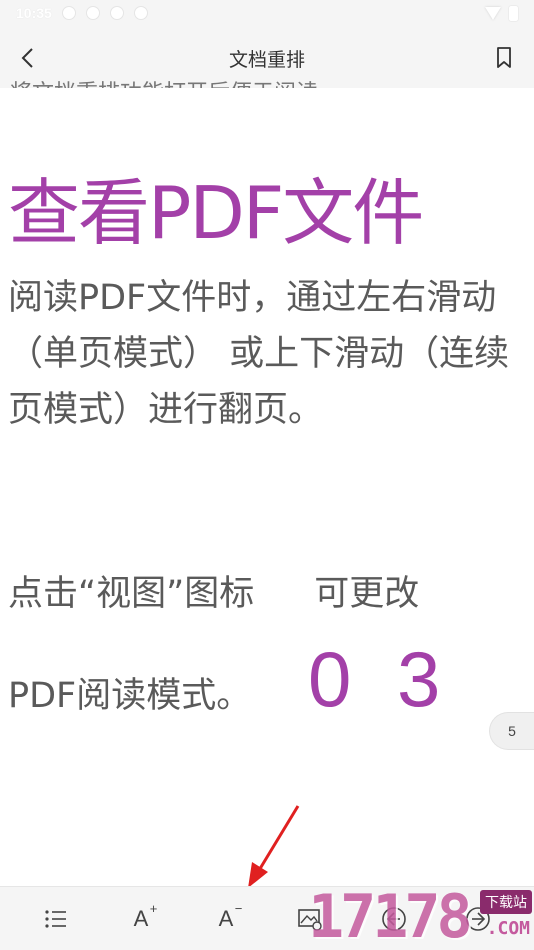 This screenshot has height=950, width=534. I want to click on font-increase-icon: A +, so click(145, 916).